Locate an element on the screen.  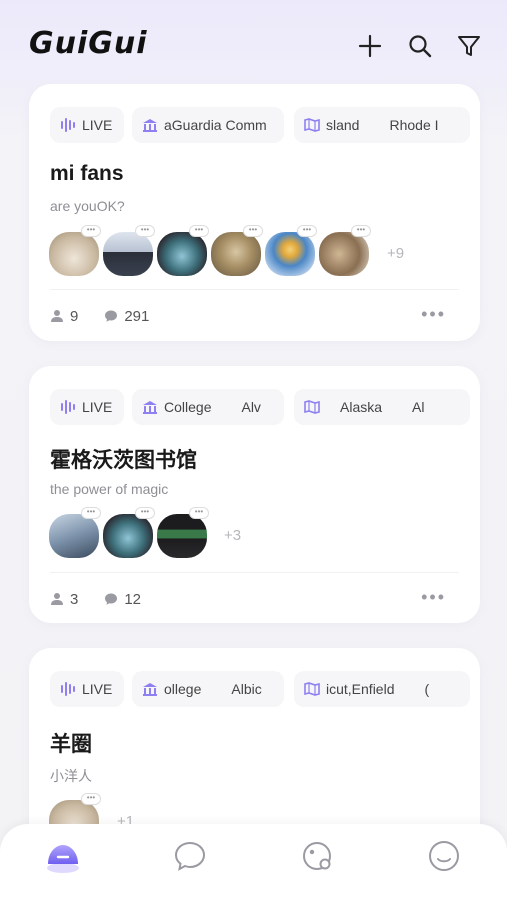
location-label-2: Al is located at coordinates (418, 407).